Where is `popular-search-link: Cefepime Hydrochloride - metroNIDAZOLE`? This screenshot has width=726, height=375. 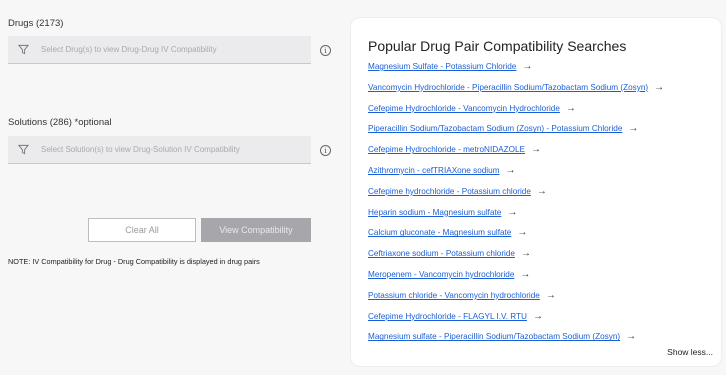
popular-search-link: Cefepime Hydrochloride - metroNIDAZOLE is located at coordinates (446, 149).